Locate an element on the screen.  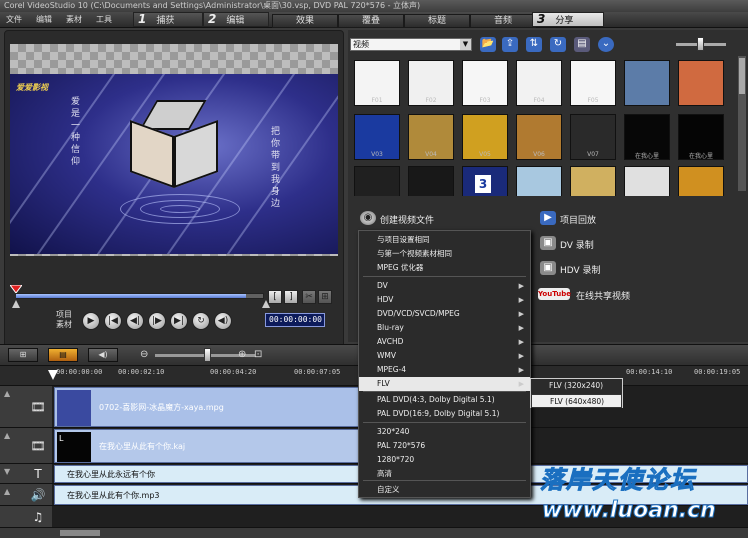
menu-item-create: 高清 is located at coordinates (444, 474).